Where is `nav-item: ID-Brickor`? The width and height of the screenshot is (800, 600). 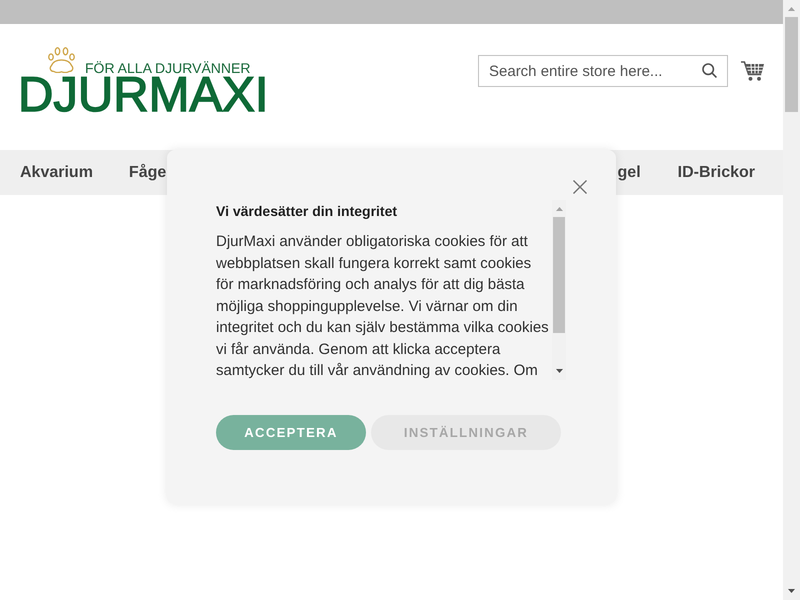
nav-item: ID-Brickor is located at coordinates (716, 172).